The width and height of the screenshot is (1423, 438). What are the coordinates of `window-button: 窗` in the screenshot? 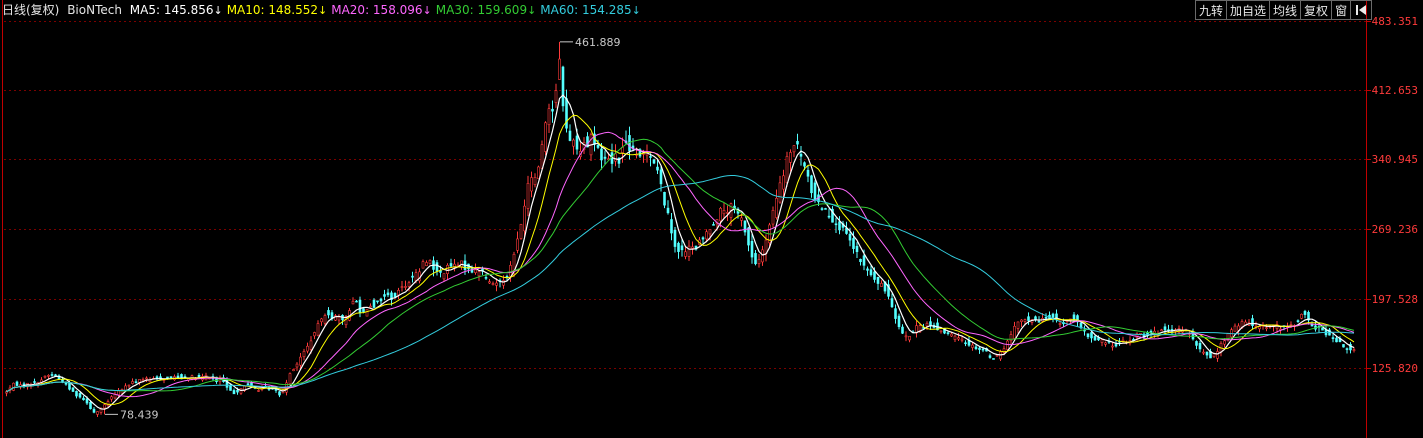 It's located at (1341, 10).